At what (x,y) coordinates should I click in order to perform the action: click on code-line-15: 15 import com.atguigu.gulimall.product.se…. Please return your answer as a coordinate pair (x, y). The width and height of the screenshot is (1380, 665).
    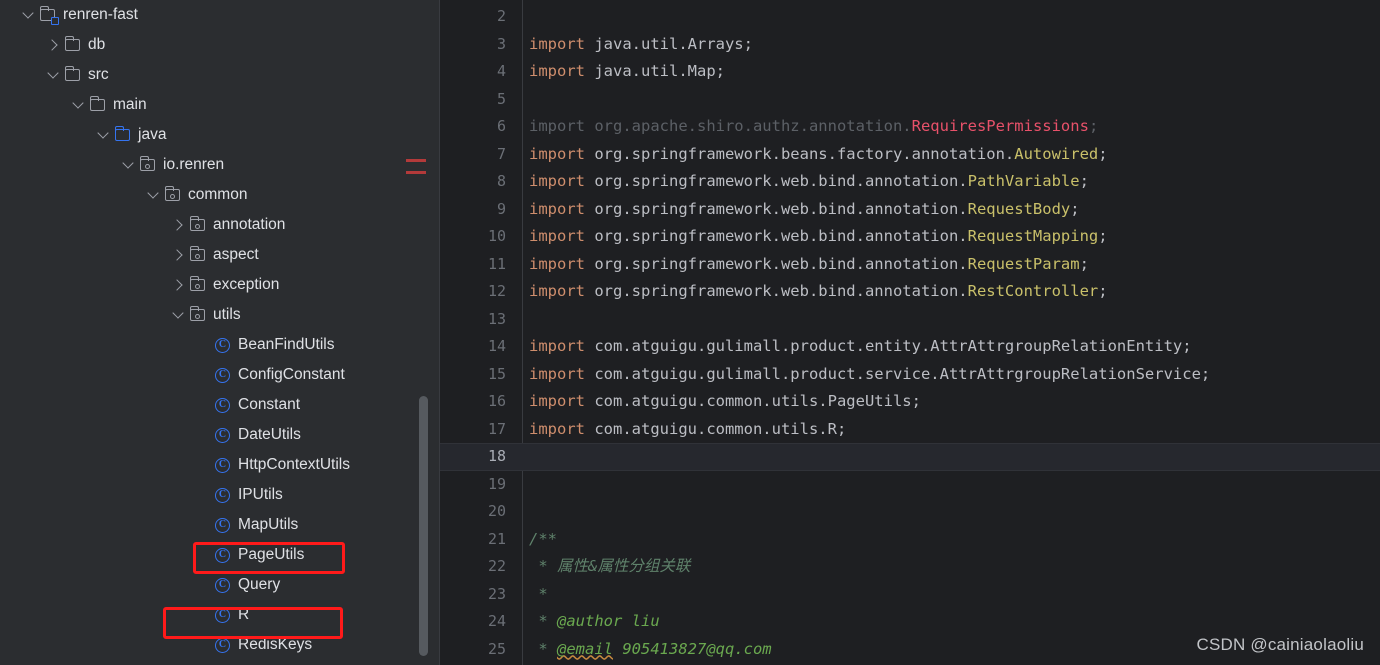
    Looking at the image, I should click on (910, 375).